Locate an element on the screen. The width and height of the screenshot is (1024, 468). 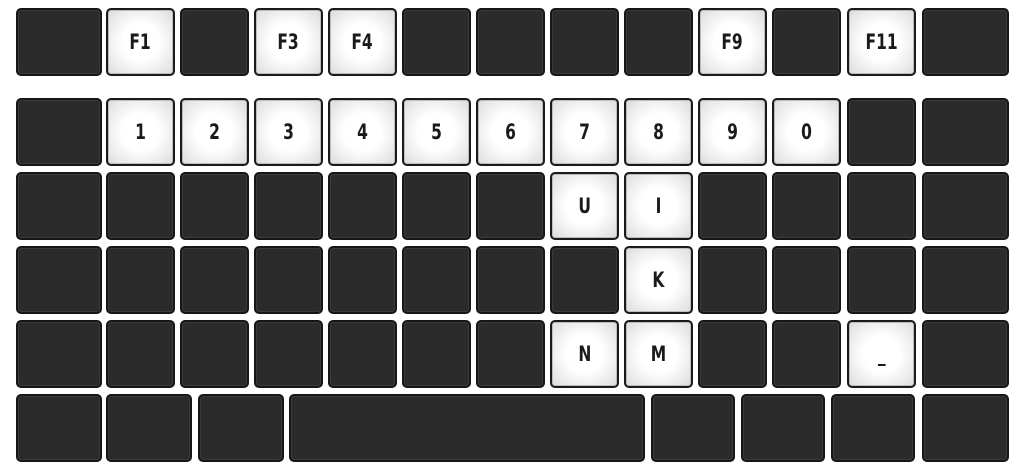
key-digit-4: 4 is located at coordinates (362, 132).